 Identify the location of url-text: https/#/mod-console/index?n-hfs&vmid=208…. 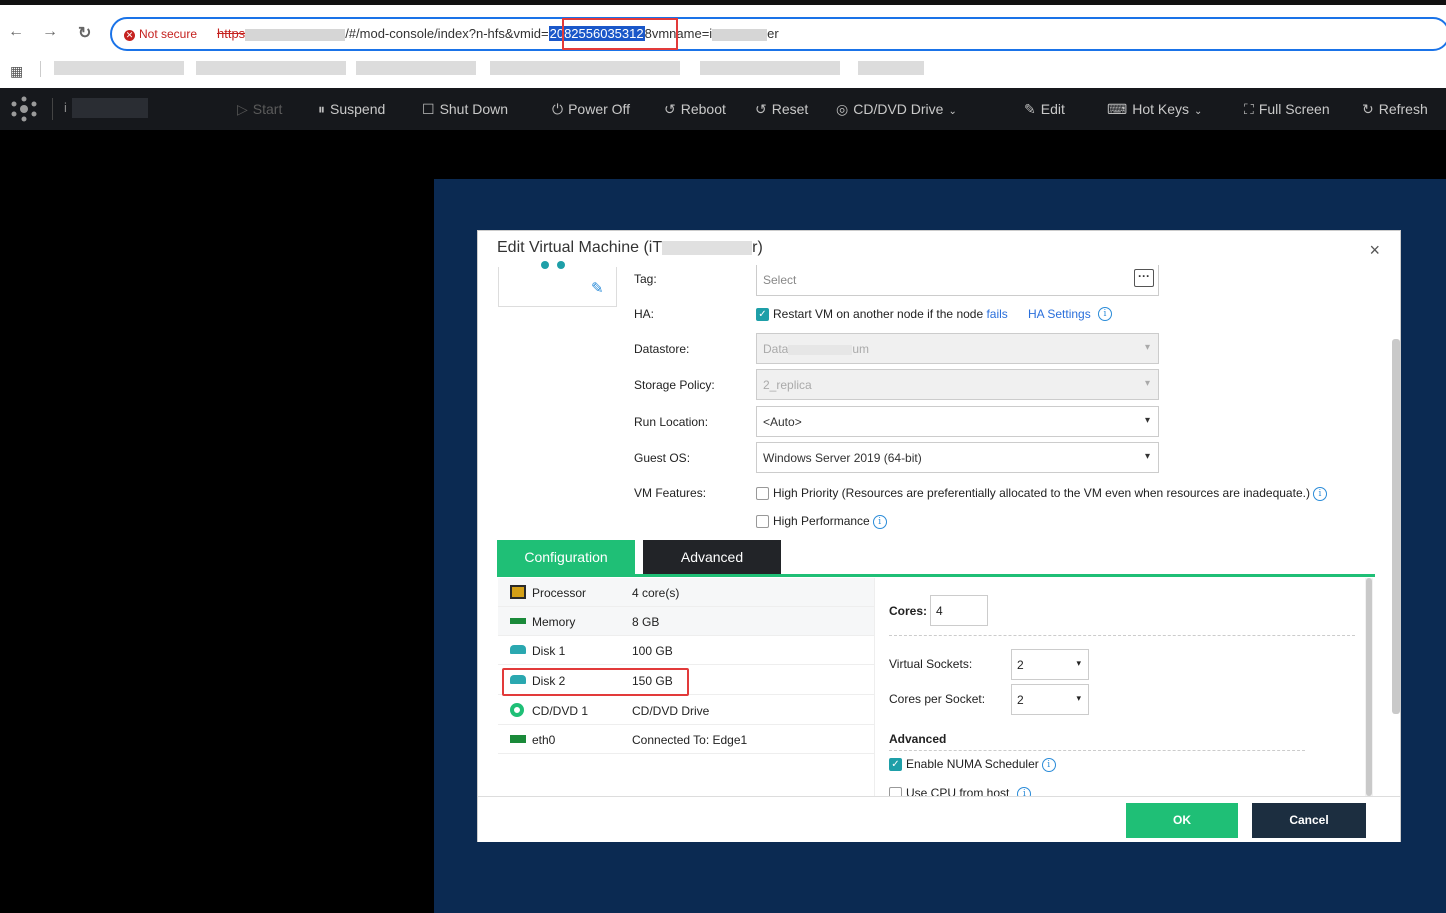
(498, 33).